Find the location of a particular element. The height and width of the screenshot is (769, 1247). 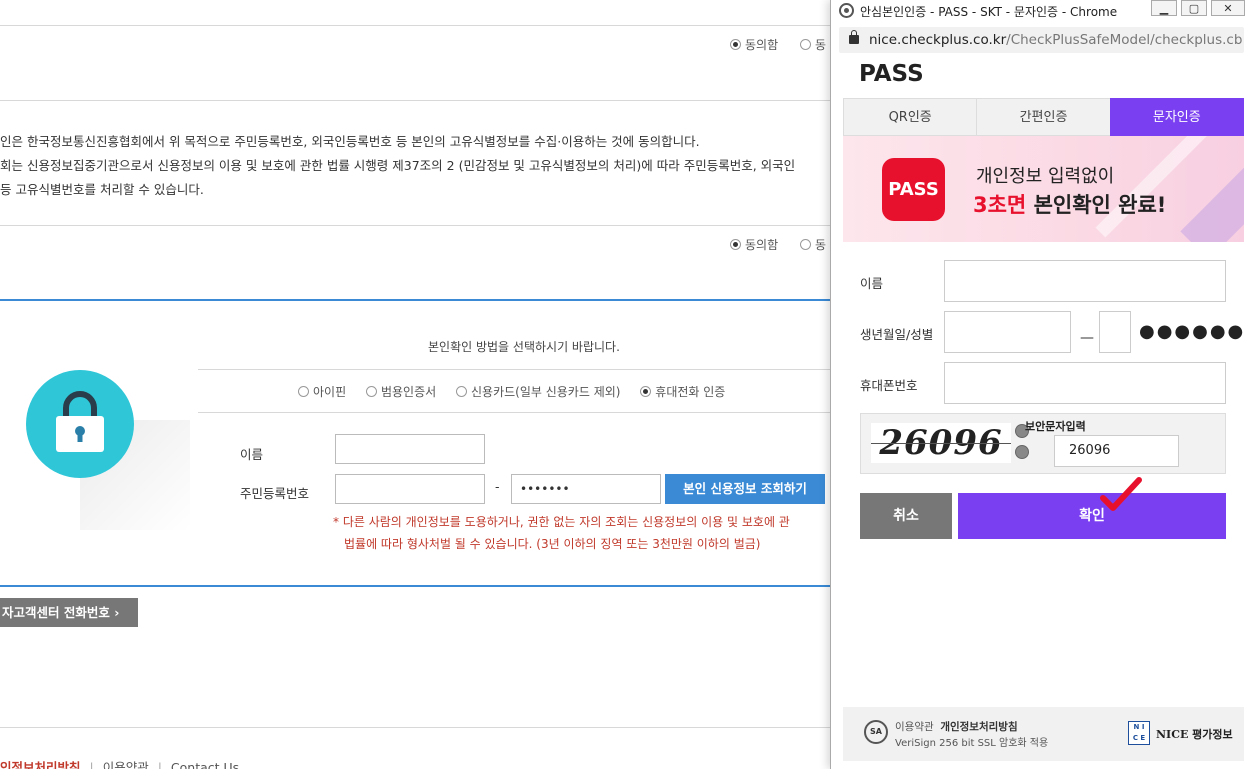

nice-logo-icon: N IC E is located at coordinates (1139, 733).